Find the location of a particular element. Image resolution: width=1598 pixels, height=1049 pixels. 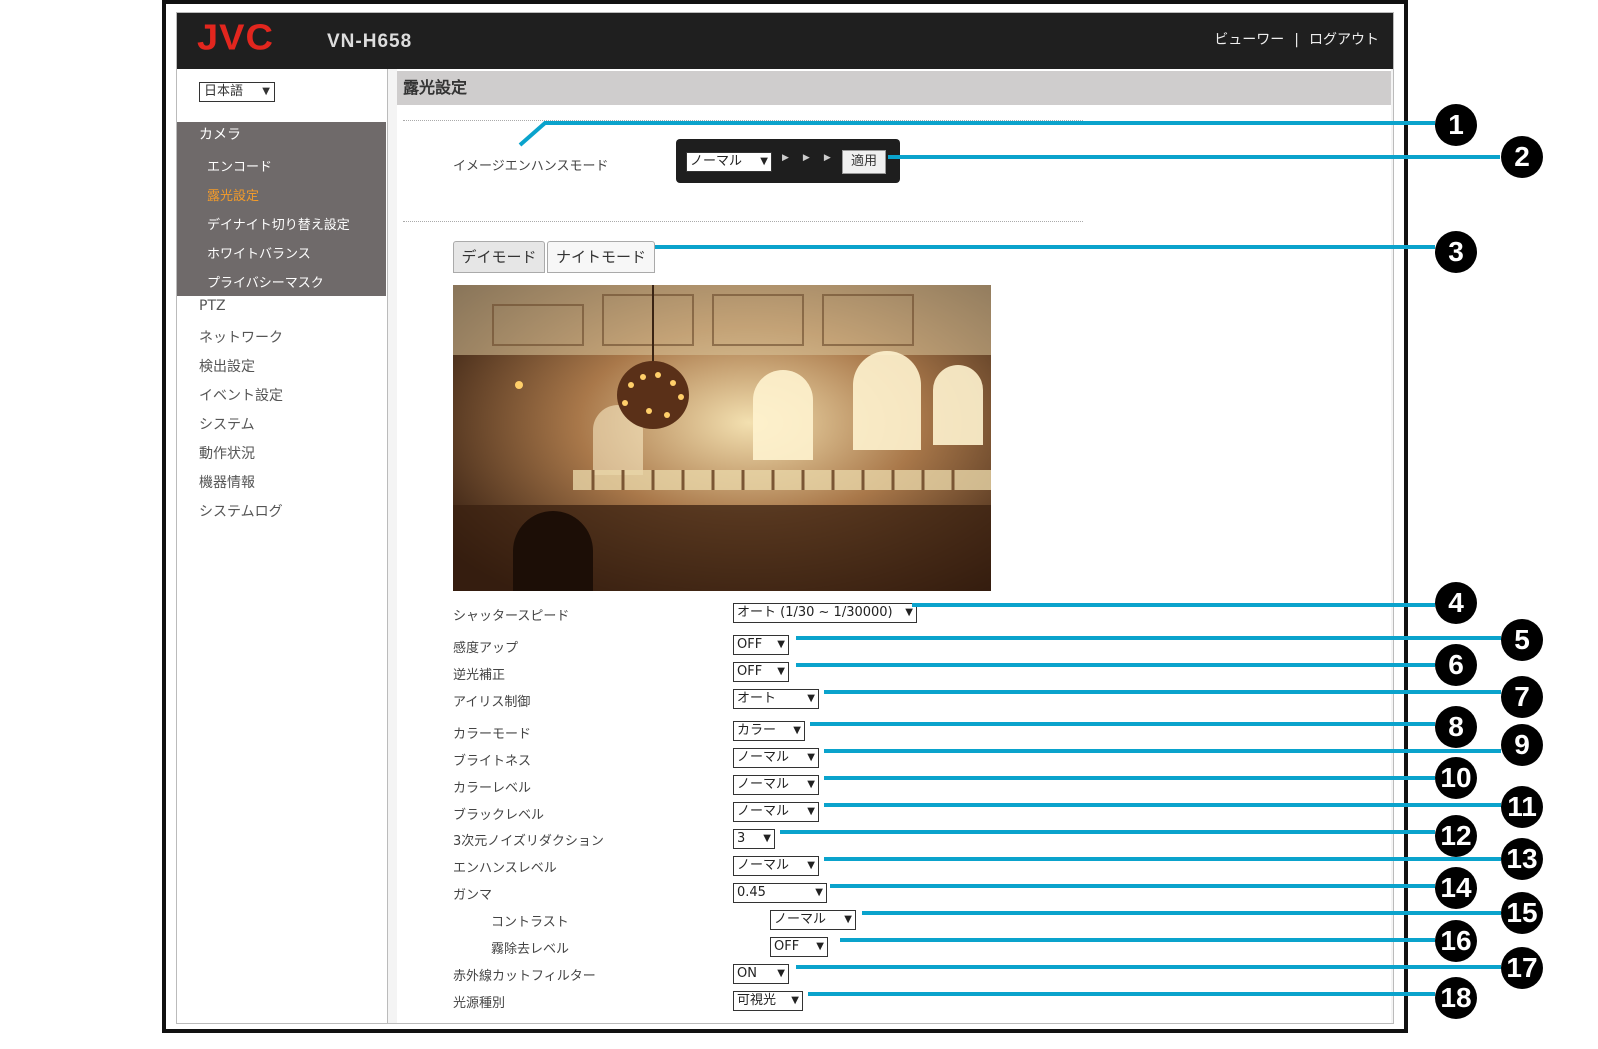

callout-badge: 10 is located at coordinates (1456, 778).